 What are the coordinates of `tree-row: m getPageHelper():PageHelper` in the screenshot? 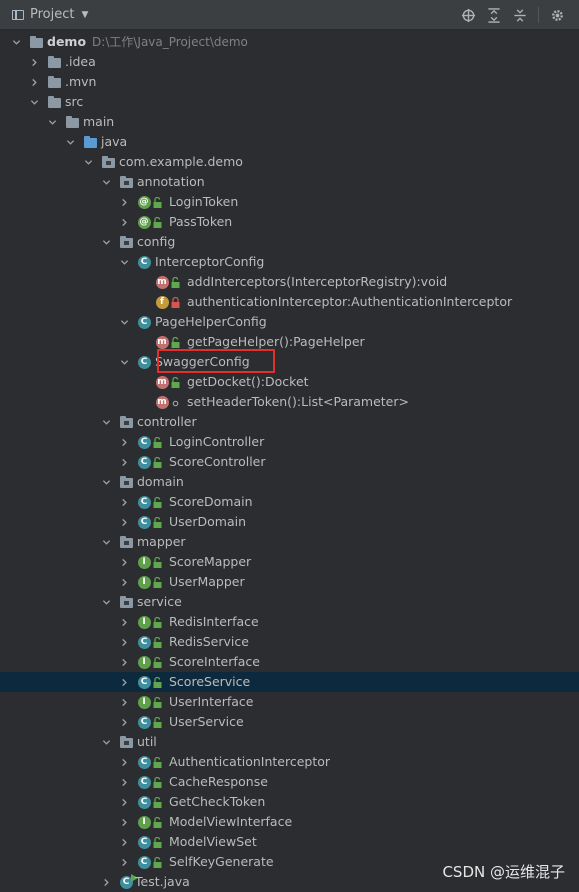 It's located at (289, 342).